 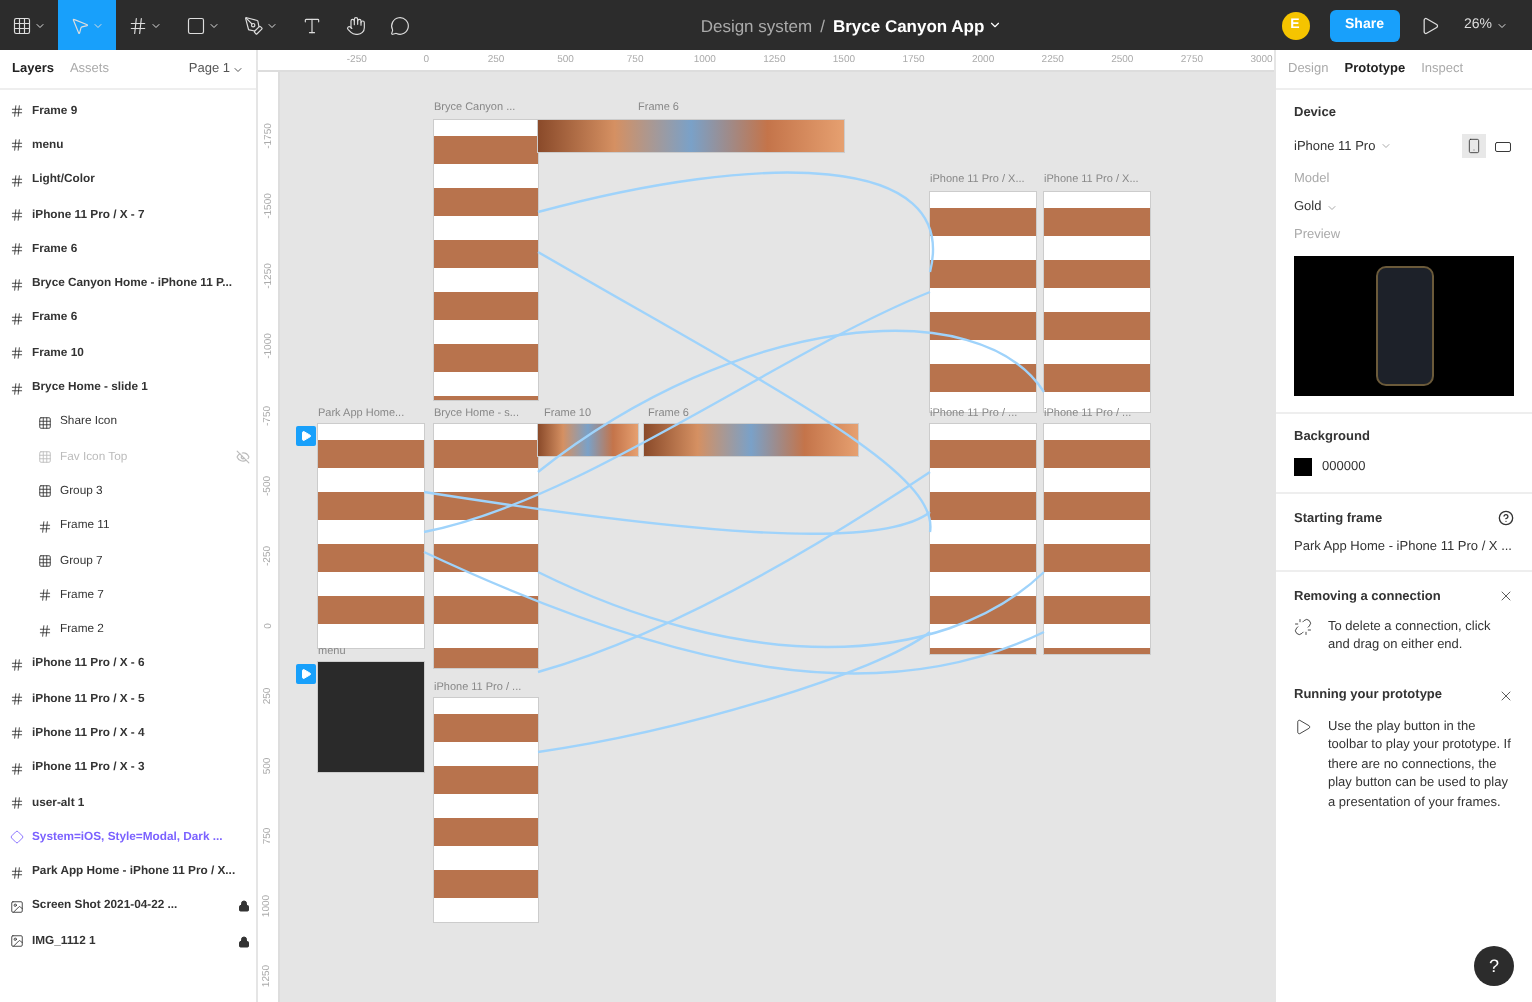 What do you see at coordinates (756, 25) in the screenshot?
I see `project-name: Design system` at bounding box center [756, 25].